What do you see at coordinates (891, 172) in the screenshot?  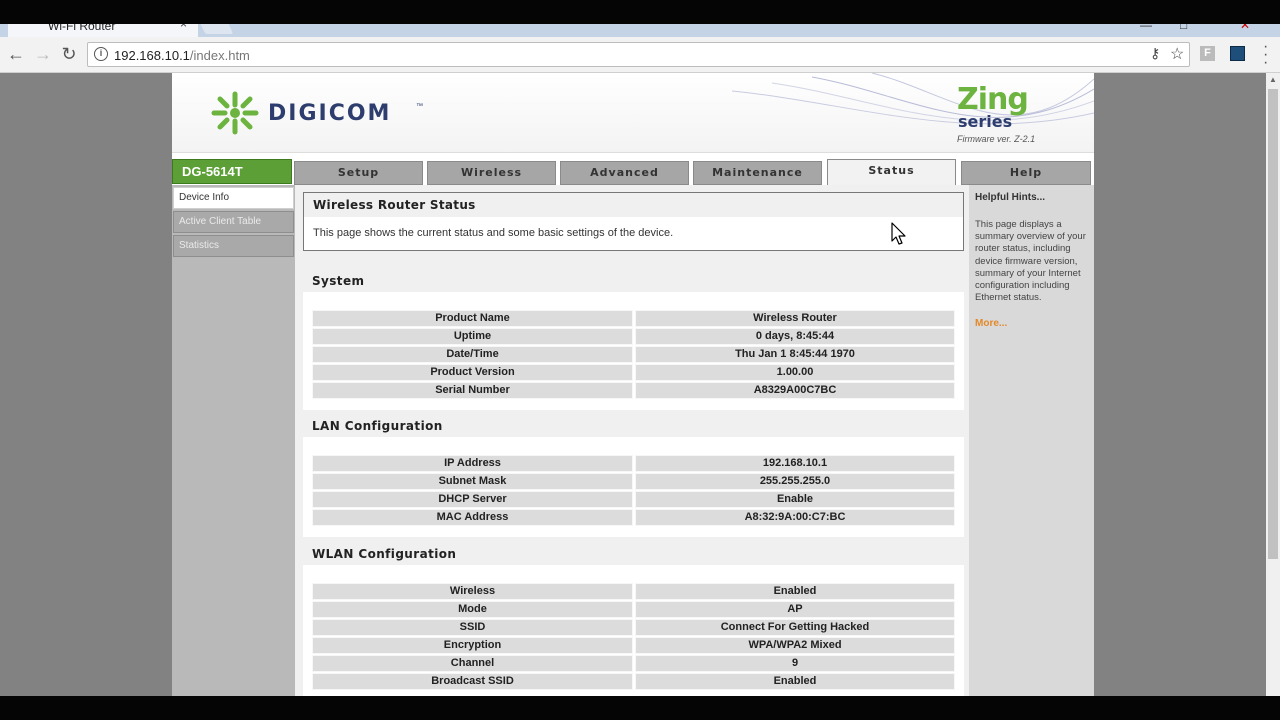 I see `tab-status: Status` at bounding box center [891, 172].